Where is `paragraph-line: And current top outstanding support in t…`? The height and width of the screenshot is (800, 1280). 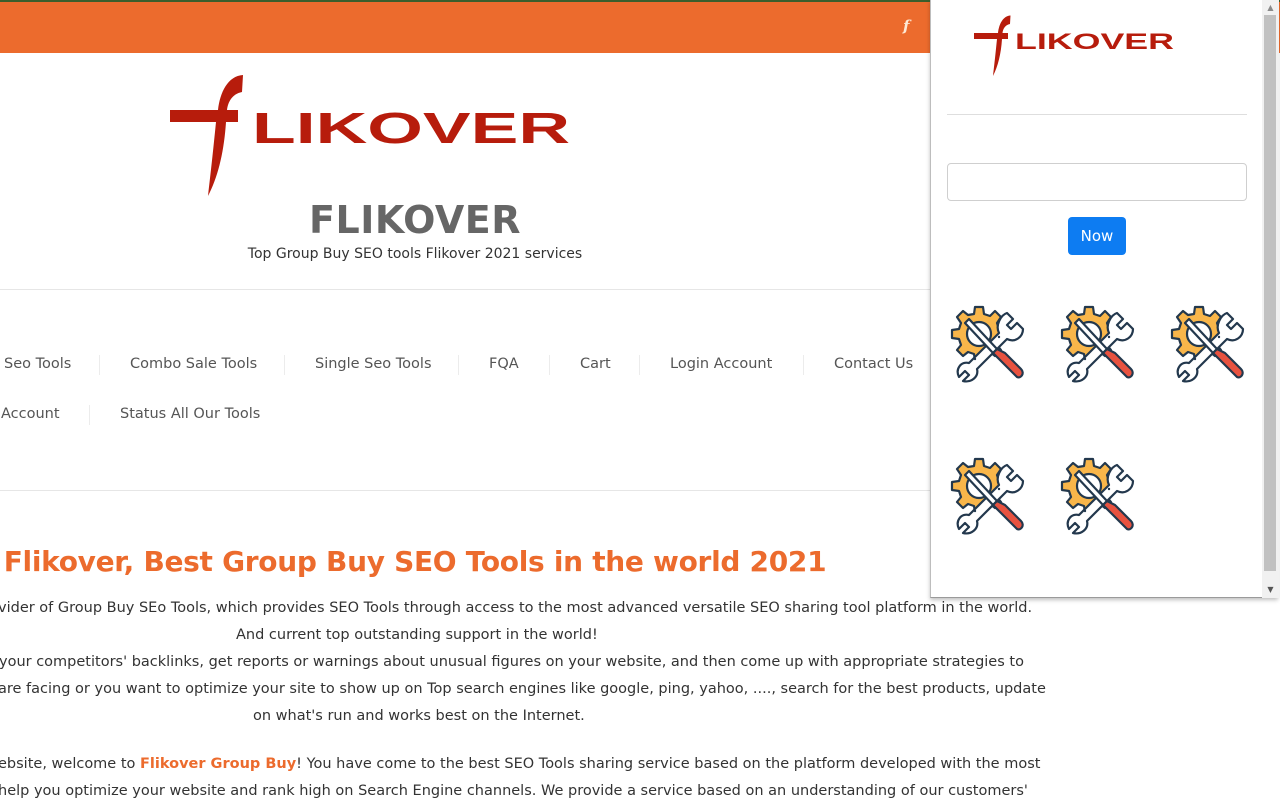 paragraph-line: And current top outstanding support in t… is located at coordinates (417, 635).